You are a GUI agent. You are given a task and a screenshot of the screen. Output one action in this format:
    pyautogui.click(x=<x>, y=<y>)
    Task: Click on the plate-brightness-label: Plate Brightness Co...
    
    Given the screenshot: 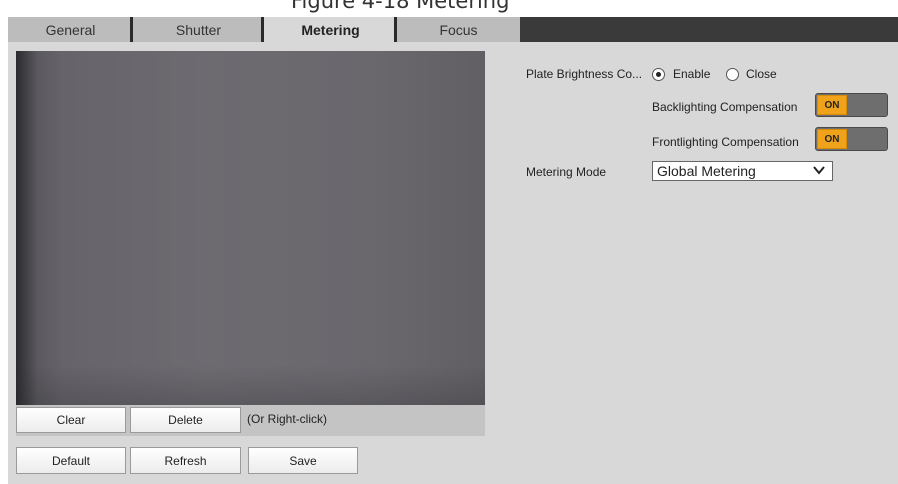 What is the action you would take?
    pyautogui.click(x=584, y=74)
    